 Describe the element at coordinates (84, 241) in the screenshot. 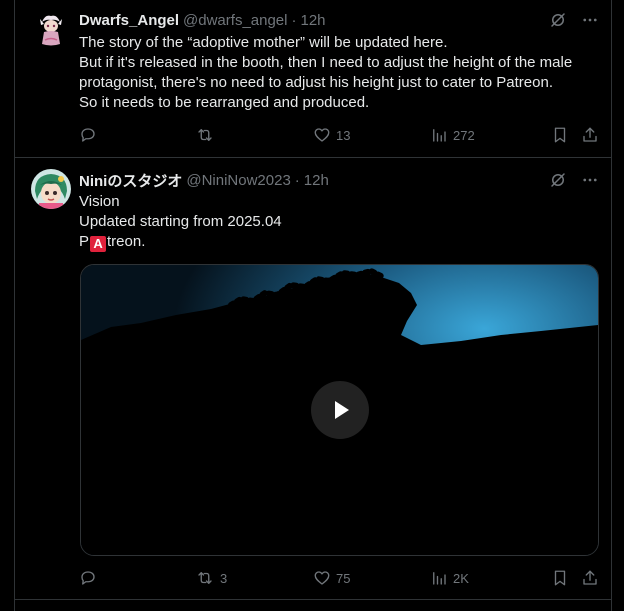

I see `text-fragment: P` at that location.